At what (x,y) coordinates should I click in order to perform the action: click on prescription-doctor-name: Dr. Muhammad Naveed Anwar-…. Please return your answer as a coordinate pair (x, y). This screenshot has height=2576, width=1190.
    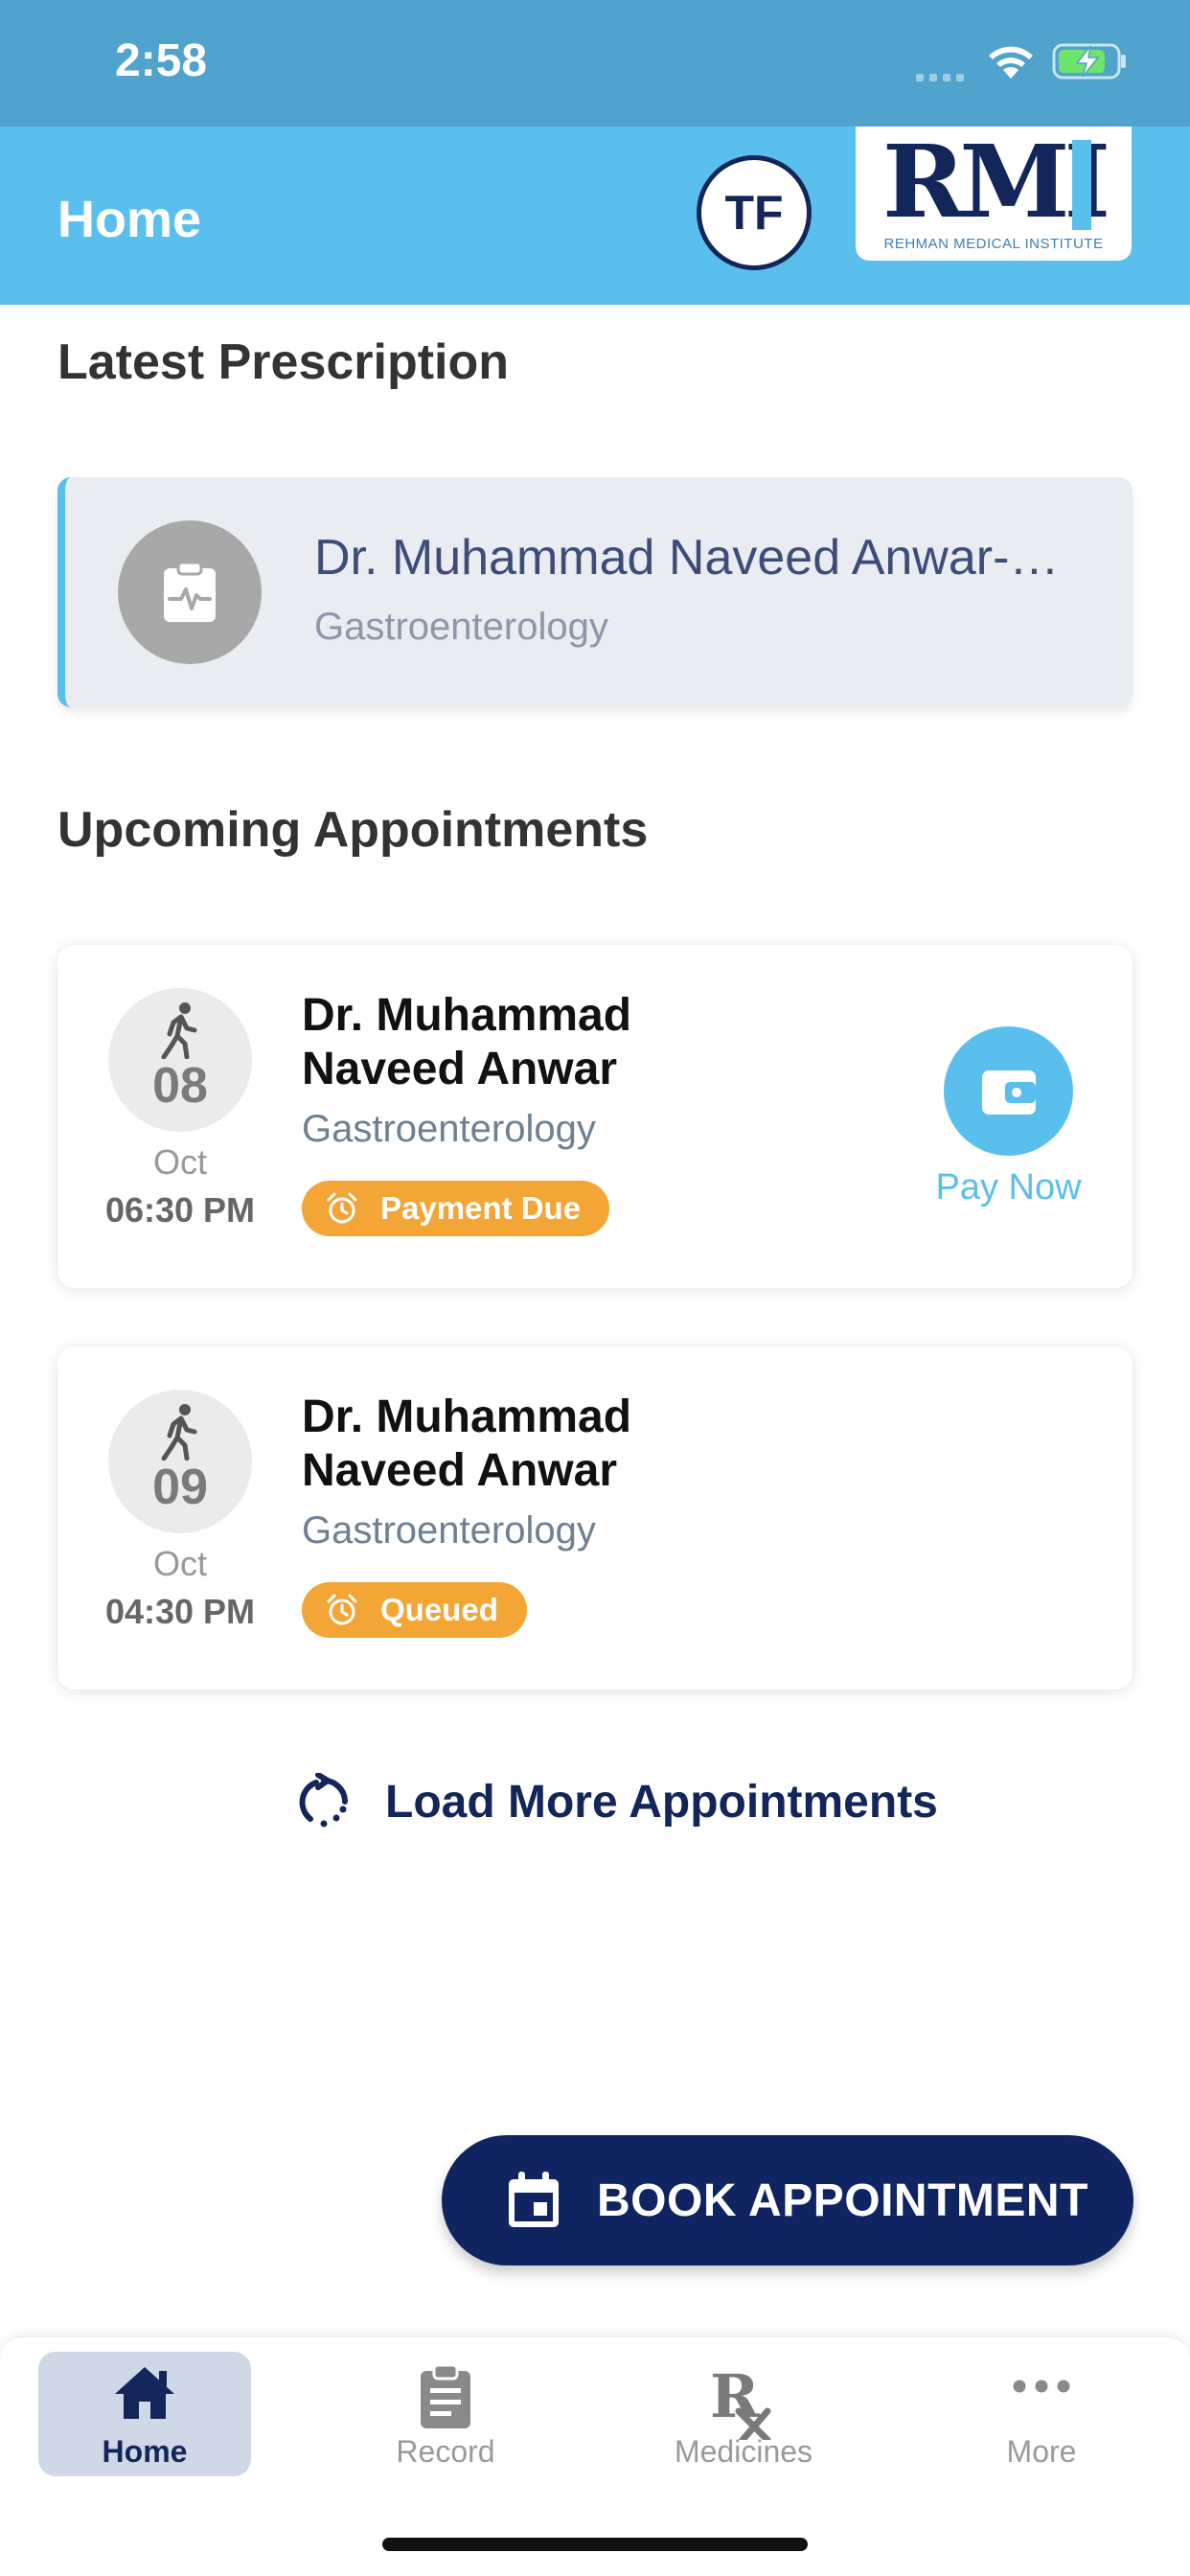
    Looking at the image, I should click on (687, 558).